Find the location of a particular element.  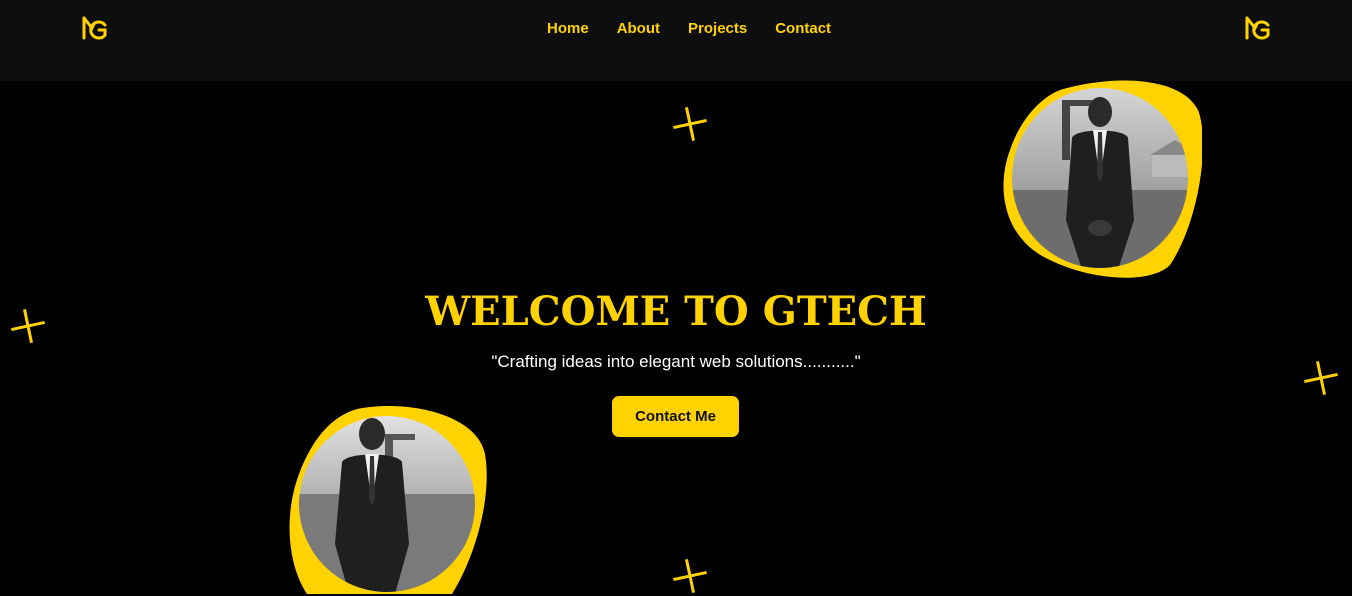

profile-photo-top-right is located at coordinates (1101, 181).